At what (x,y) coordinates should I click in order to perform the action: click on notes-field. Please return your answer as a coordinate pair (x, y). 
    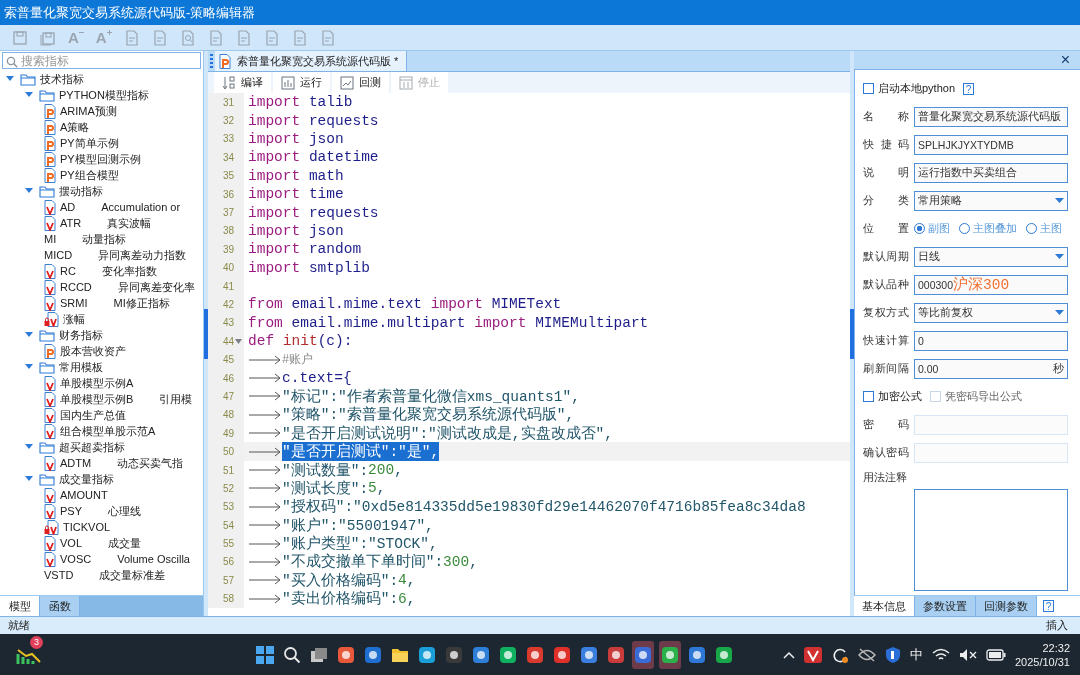
    Looking at the image, I should click on (991, 540).